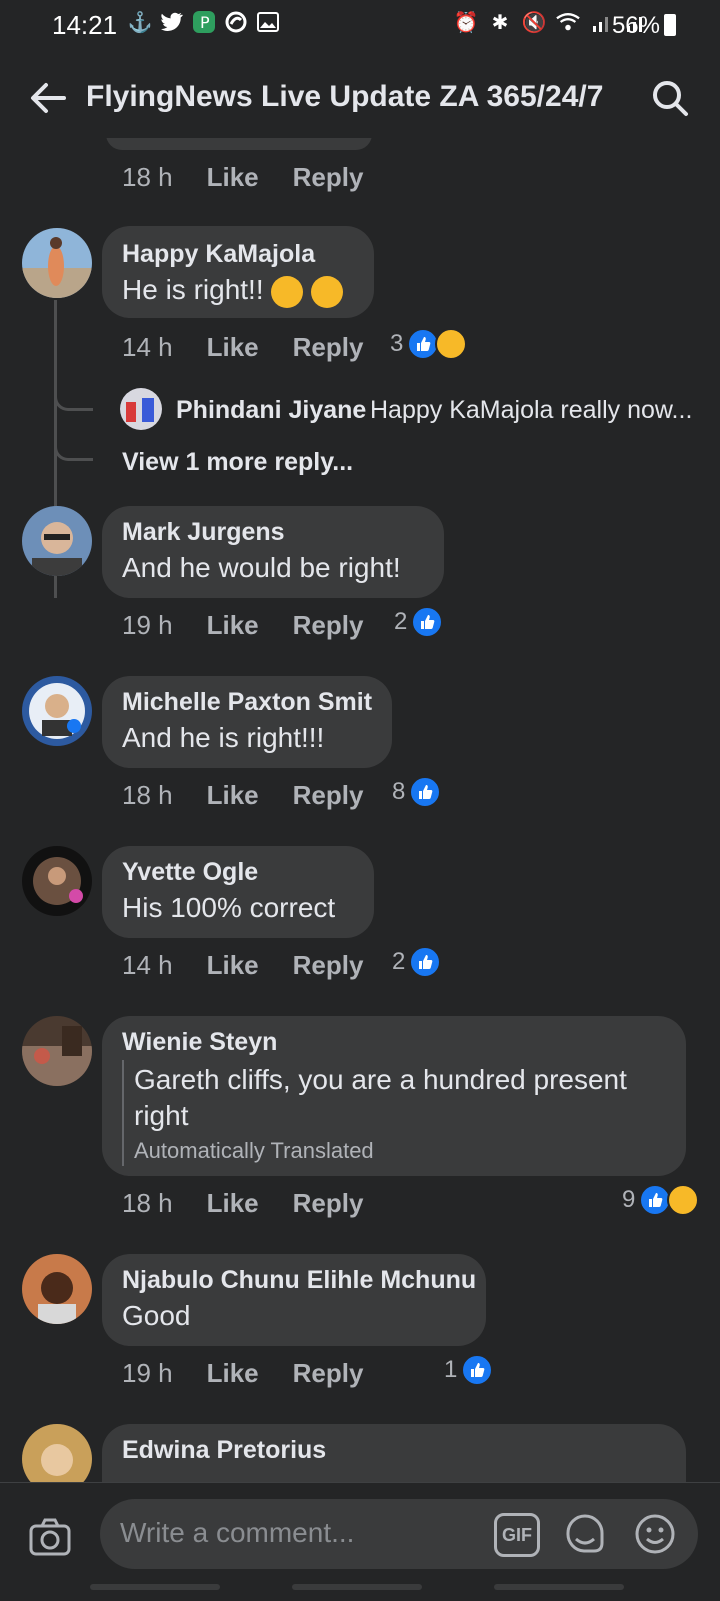 This screenshot has height=1601, width=720. Describe the element at coordinates (161, 1115) in the screenshot. I see `comment-text-line-2: right` at that location.